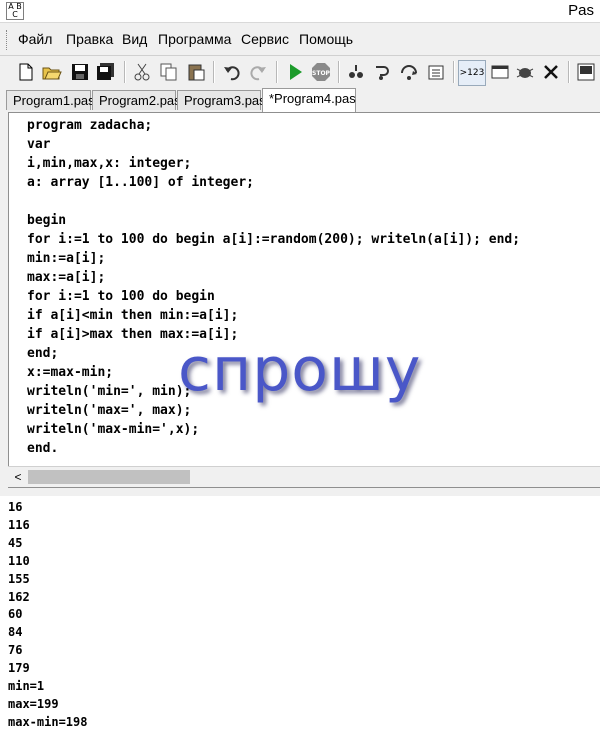 The width and height of the screenshot is (600, 736). I want to click on cut-icon, so click(142, 72).